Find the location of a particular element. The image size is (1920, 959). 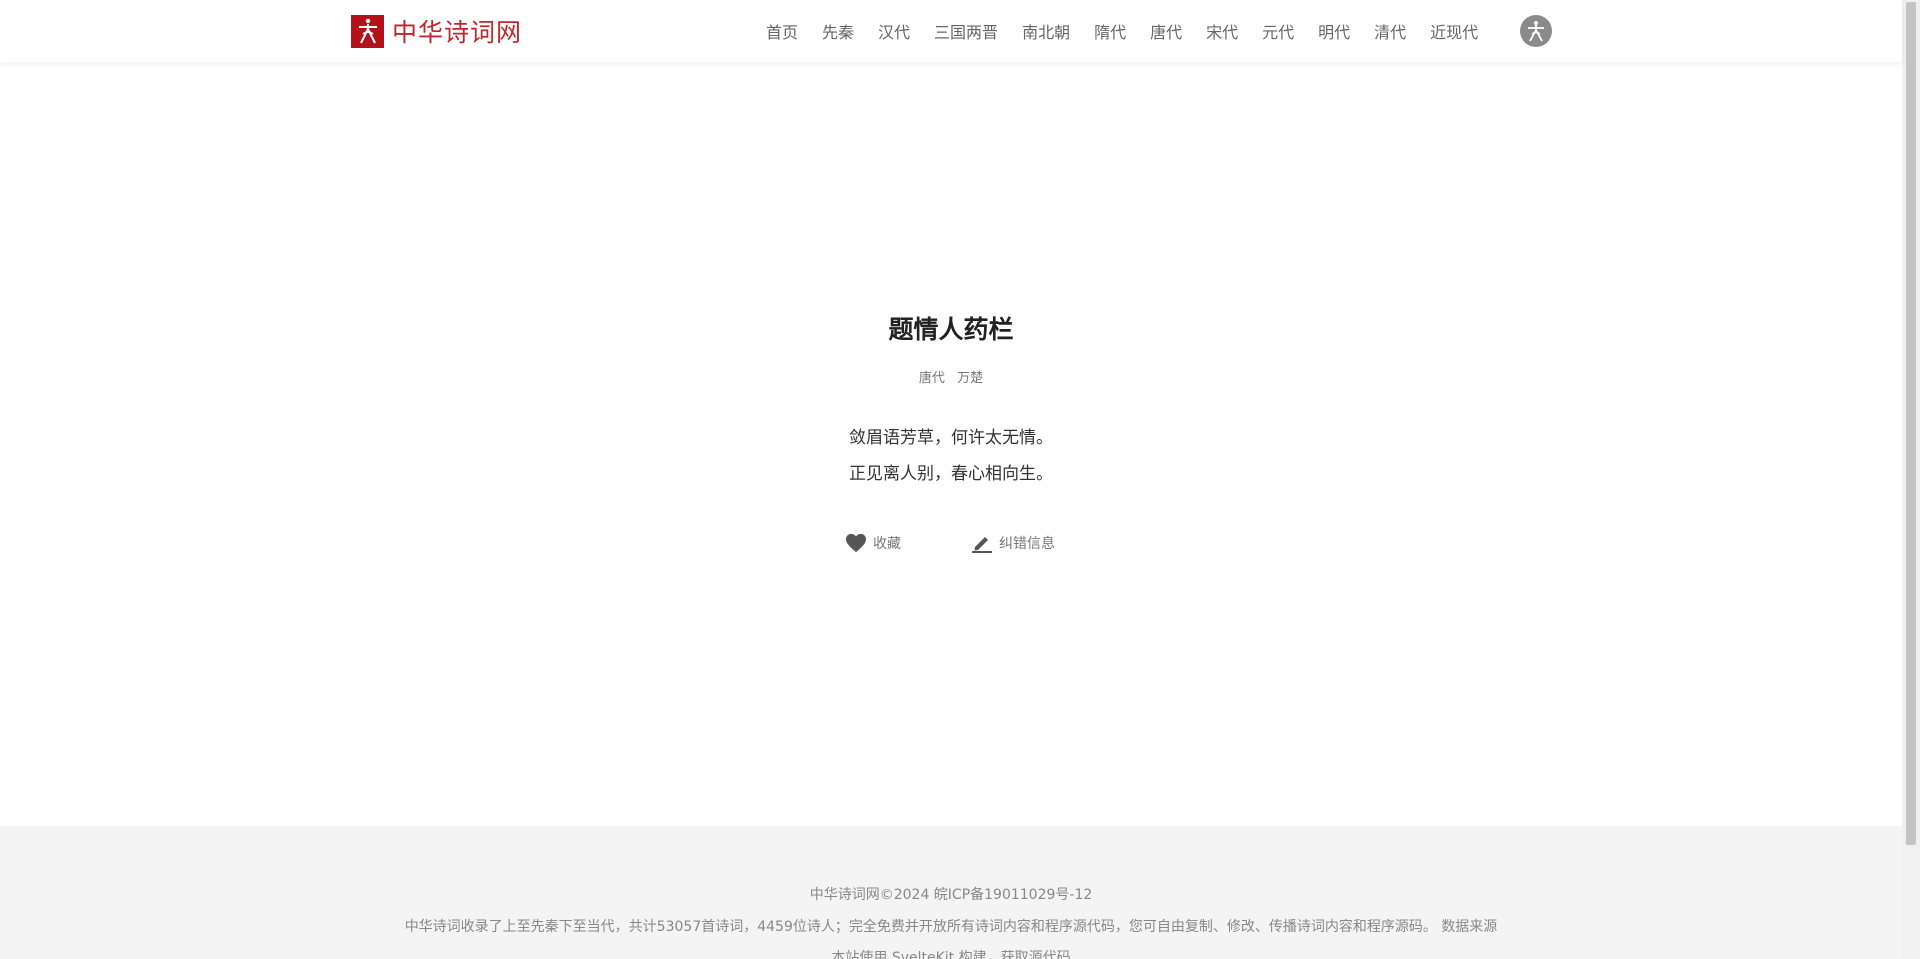

footer-source-code: 本站使用 SvelteKit 构建，获取源代码 is located at coordinates (951, 953).